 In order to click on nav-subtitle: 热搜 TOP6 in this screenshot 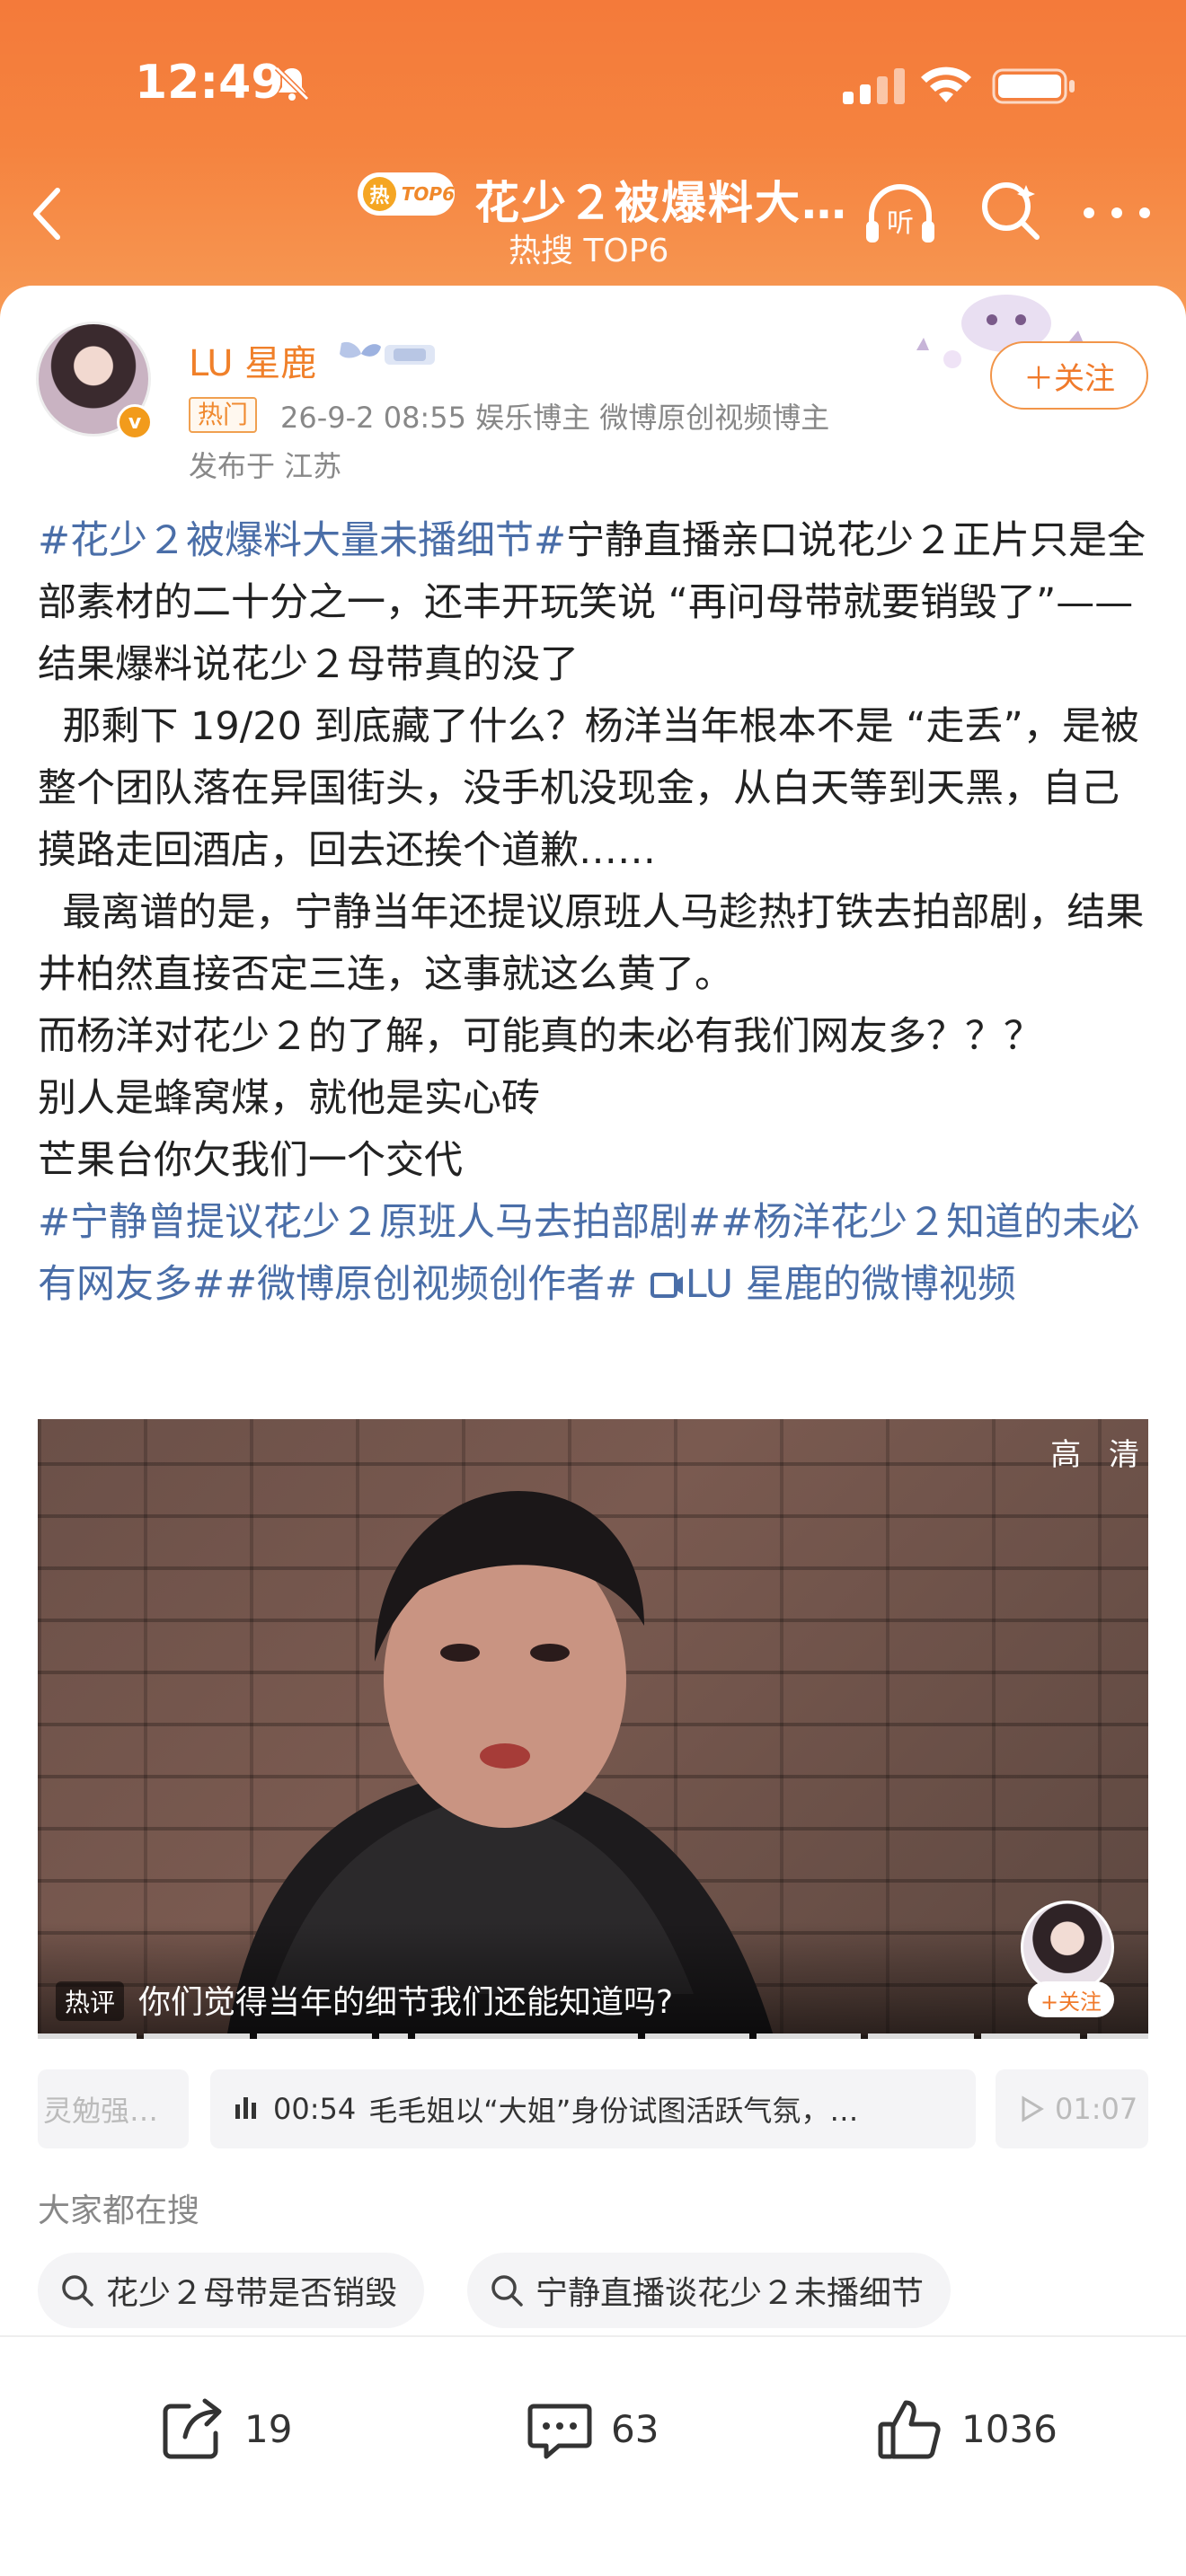, I will do `click(589, 251)`.